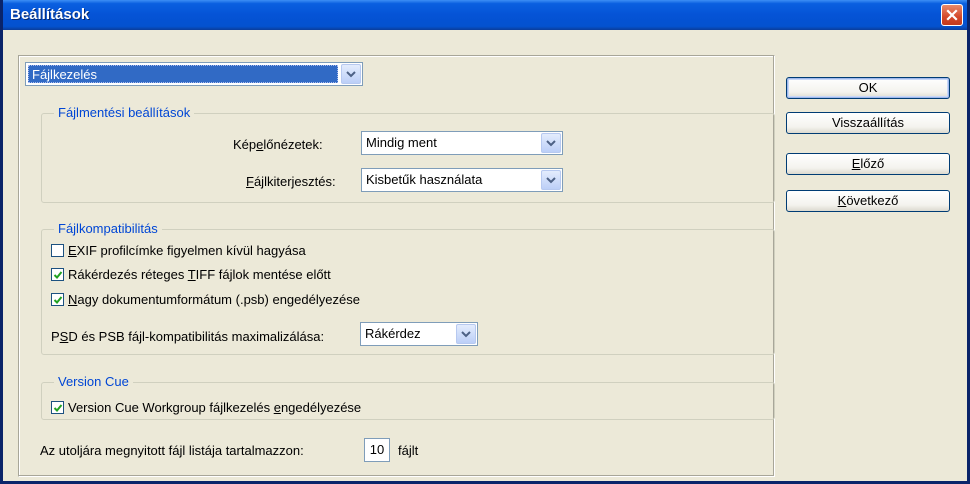 The width and height of the screenshot is (970, 484). I want to click on psb-checkbox, so click(57, 299).